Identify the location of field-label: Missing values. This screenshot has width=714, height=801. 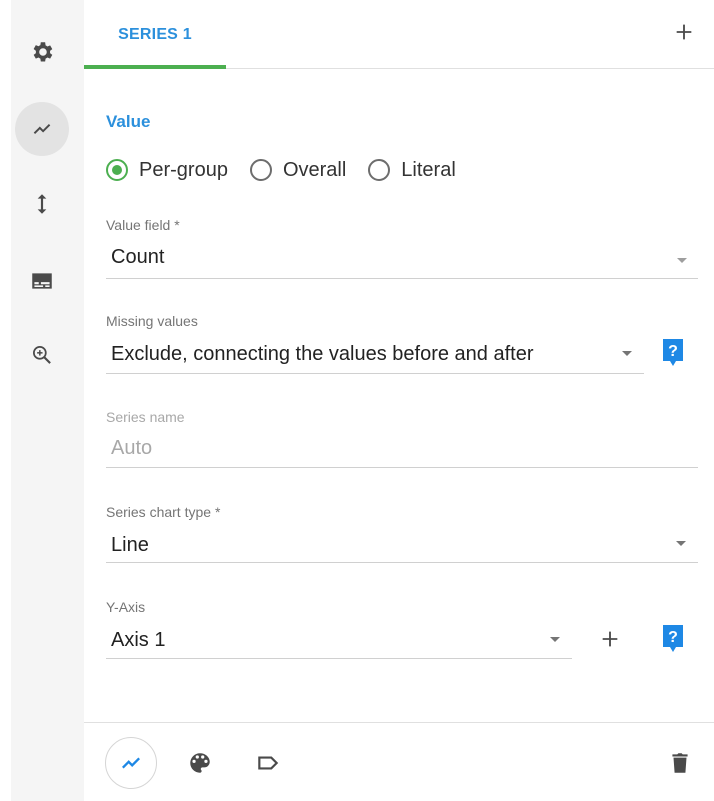
(152, 321).